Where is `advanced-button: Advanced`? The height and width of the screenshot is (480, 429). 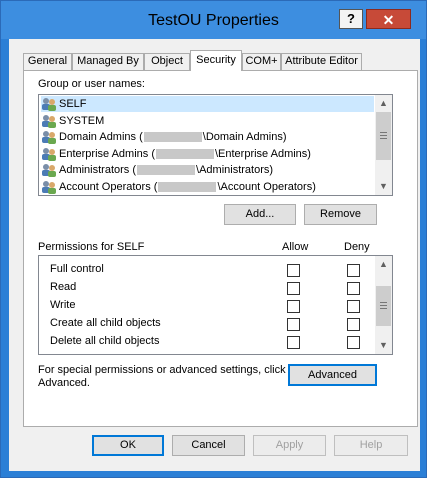
advanced-button: Advanced is located at coordinates (332, 375).